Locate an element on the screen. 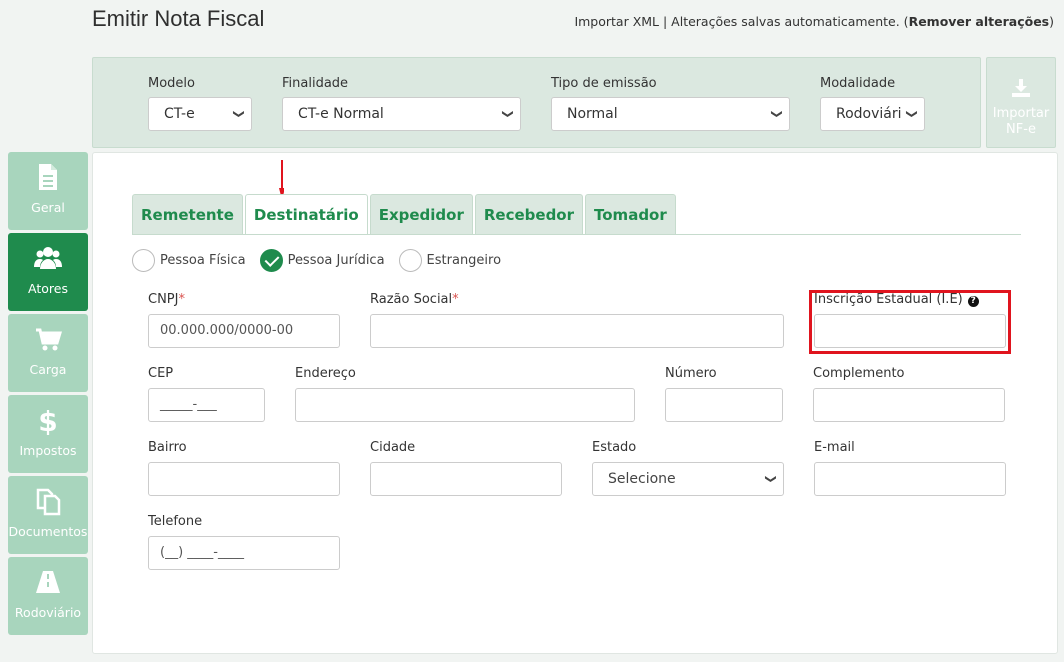 The height and width of the screenshot is (662, 1064). numero-label: Número is located at coordinates (691, 373).